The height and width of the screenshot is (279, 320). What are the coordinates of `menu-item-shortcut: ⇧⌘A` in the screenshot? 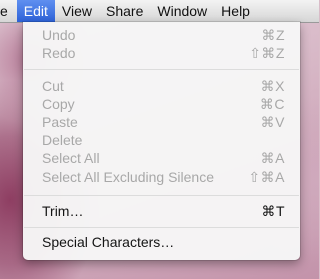 It's located at (266, 177).